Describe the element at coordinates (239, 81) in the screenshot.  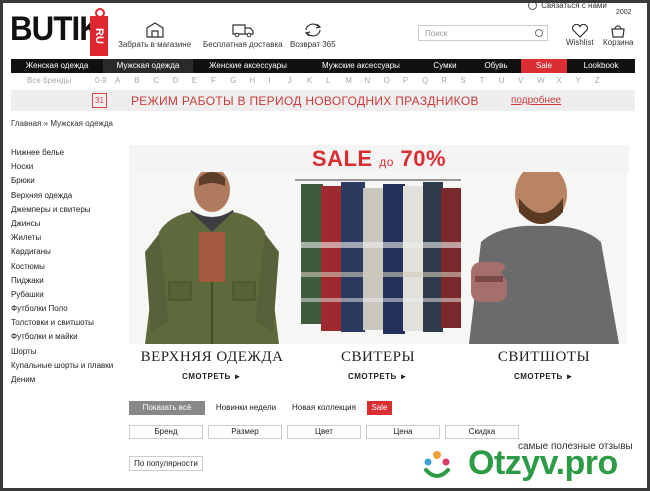
I see `alpha-letter: G` at that location.